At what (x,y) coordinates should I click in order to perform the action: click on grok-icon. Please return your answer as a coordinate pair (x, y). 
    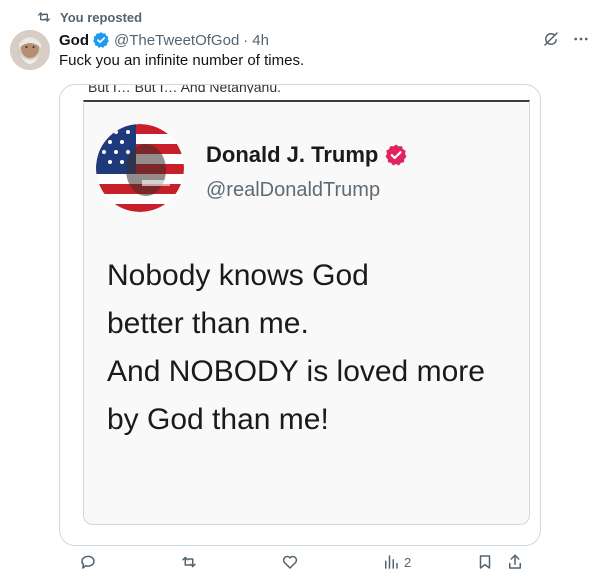
    Looking at the image, I should click on (551, 39).